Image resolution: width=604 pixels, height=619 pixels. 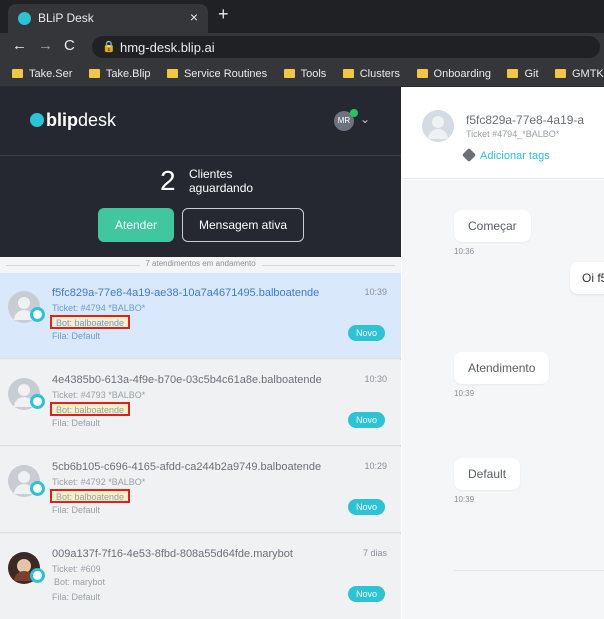 What do you see at coordinates (200, 265) in the screenshot?
I see `in-progress-divider: 7 atendimentos em andamento` at bounding box center [200, 265].